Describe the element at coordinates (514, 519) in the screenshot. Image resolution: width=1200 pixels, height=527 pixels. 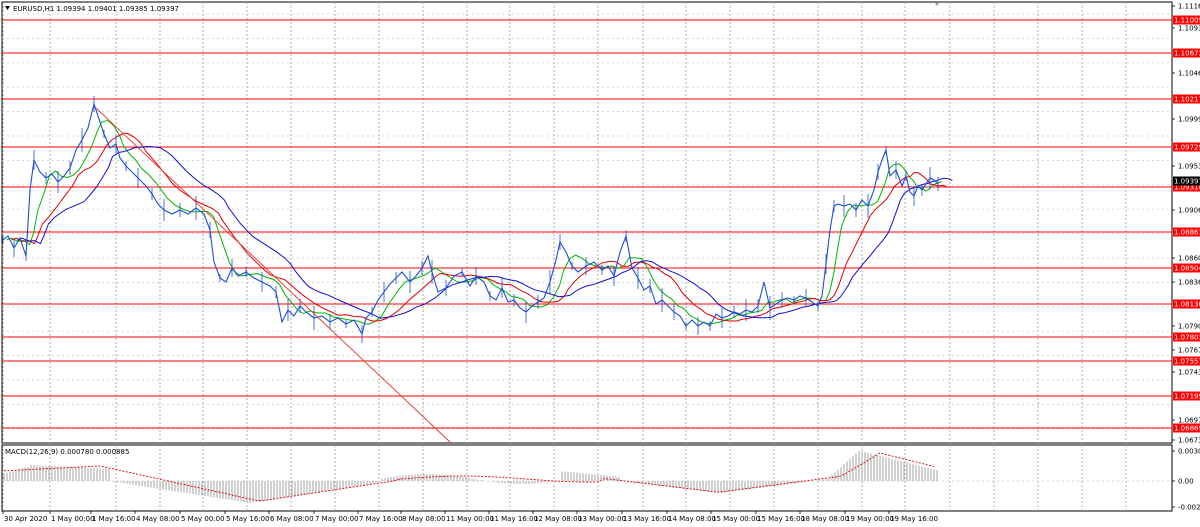
I see `time-tick-label: 11 May 16:00` at that location.